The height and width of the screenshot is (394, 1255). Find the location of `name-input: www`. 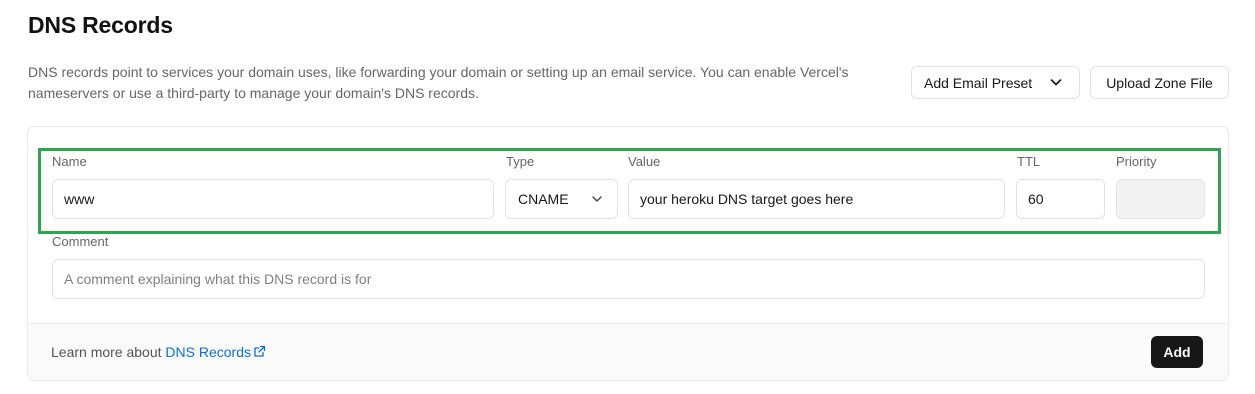

name-input: www is located at coordinates (273, 199).